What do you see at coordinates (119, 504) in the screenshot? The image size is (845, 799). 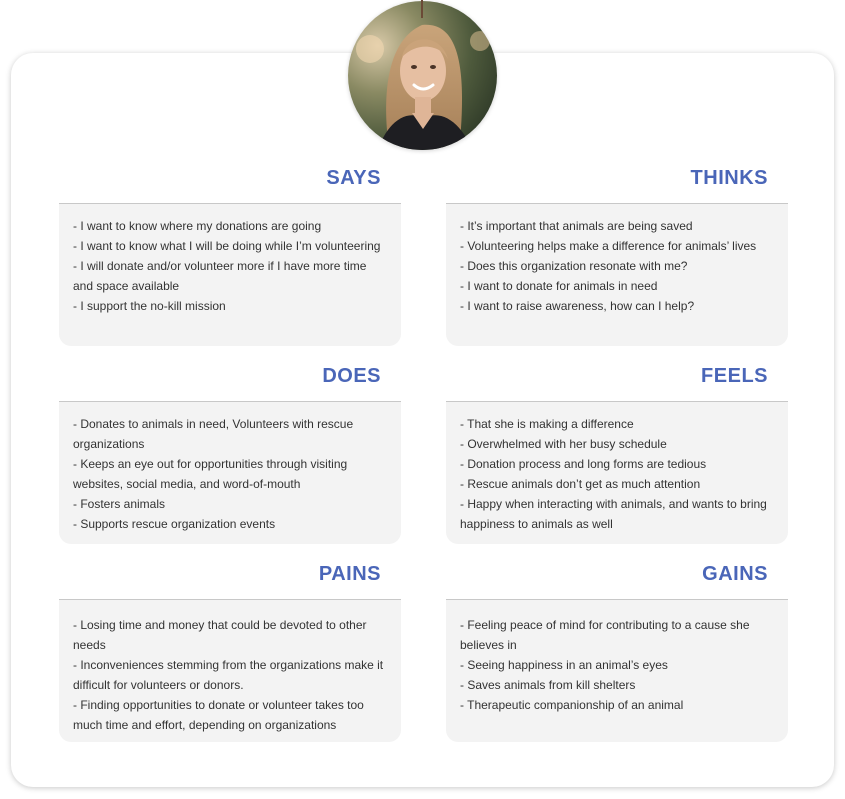 I see `list-item: - Fosters animals` at bounding box center [119, 504].